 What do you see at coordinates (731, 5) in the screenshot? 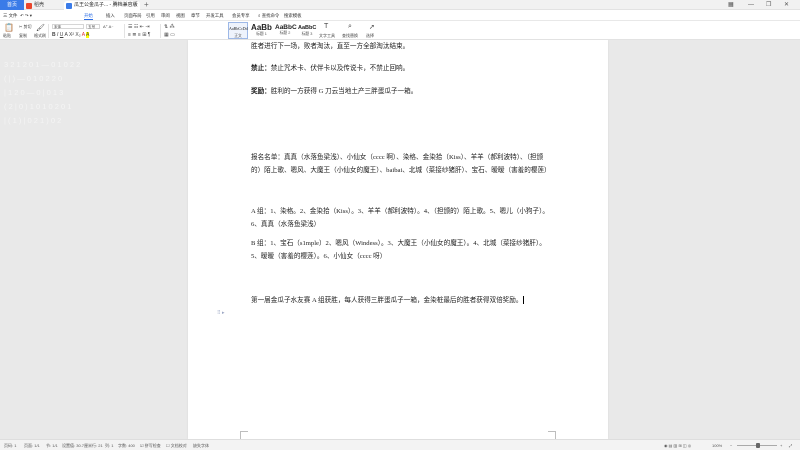
I see `layout-icon: ▦` at bounding box center [731, 5].